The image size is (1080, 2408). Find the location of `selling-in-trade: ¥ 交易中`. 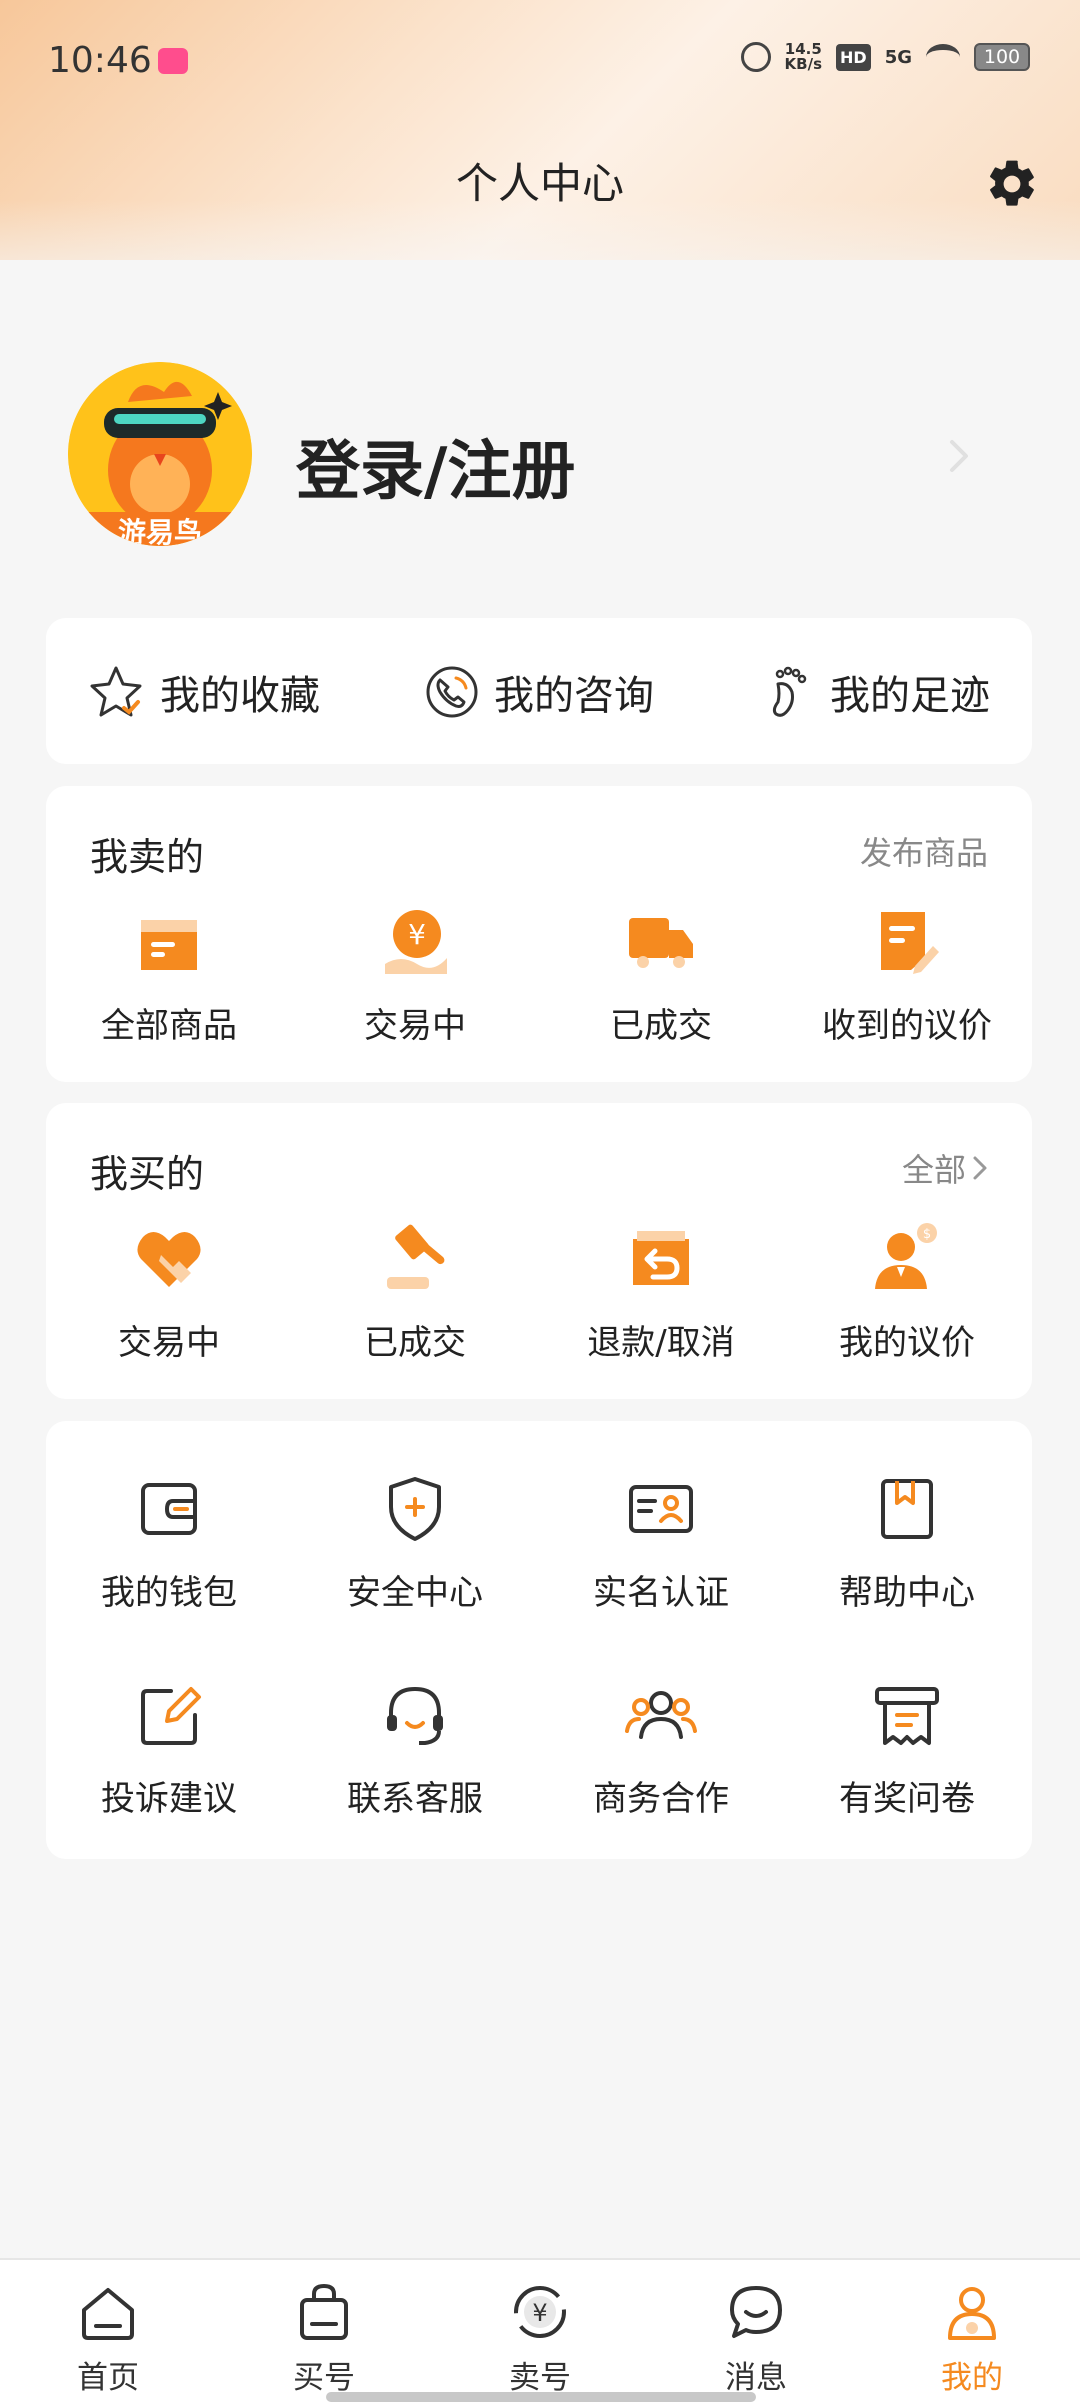

selling-in-trade: ¥ 交易中 is located at coordinates (415, 975).